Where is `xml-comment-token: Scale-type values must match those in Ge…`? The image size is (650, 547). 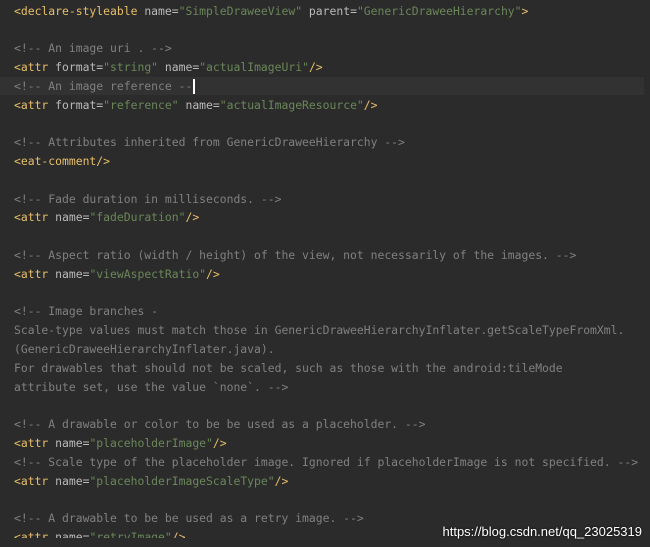
xml-comment-token: Scale-type values must match those in Ge… is located at coordinates (319, 330).